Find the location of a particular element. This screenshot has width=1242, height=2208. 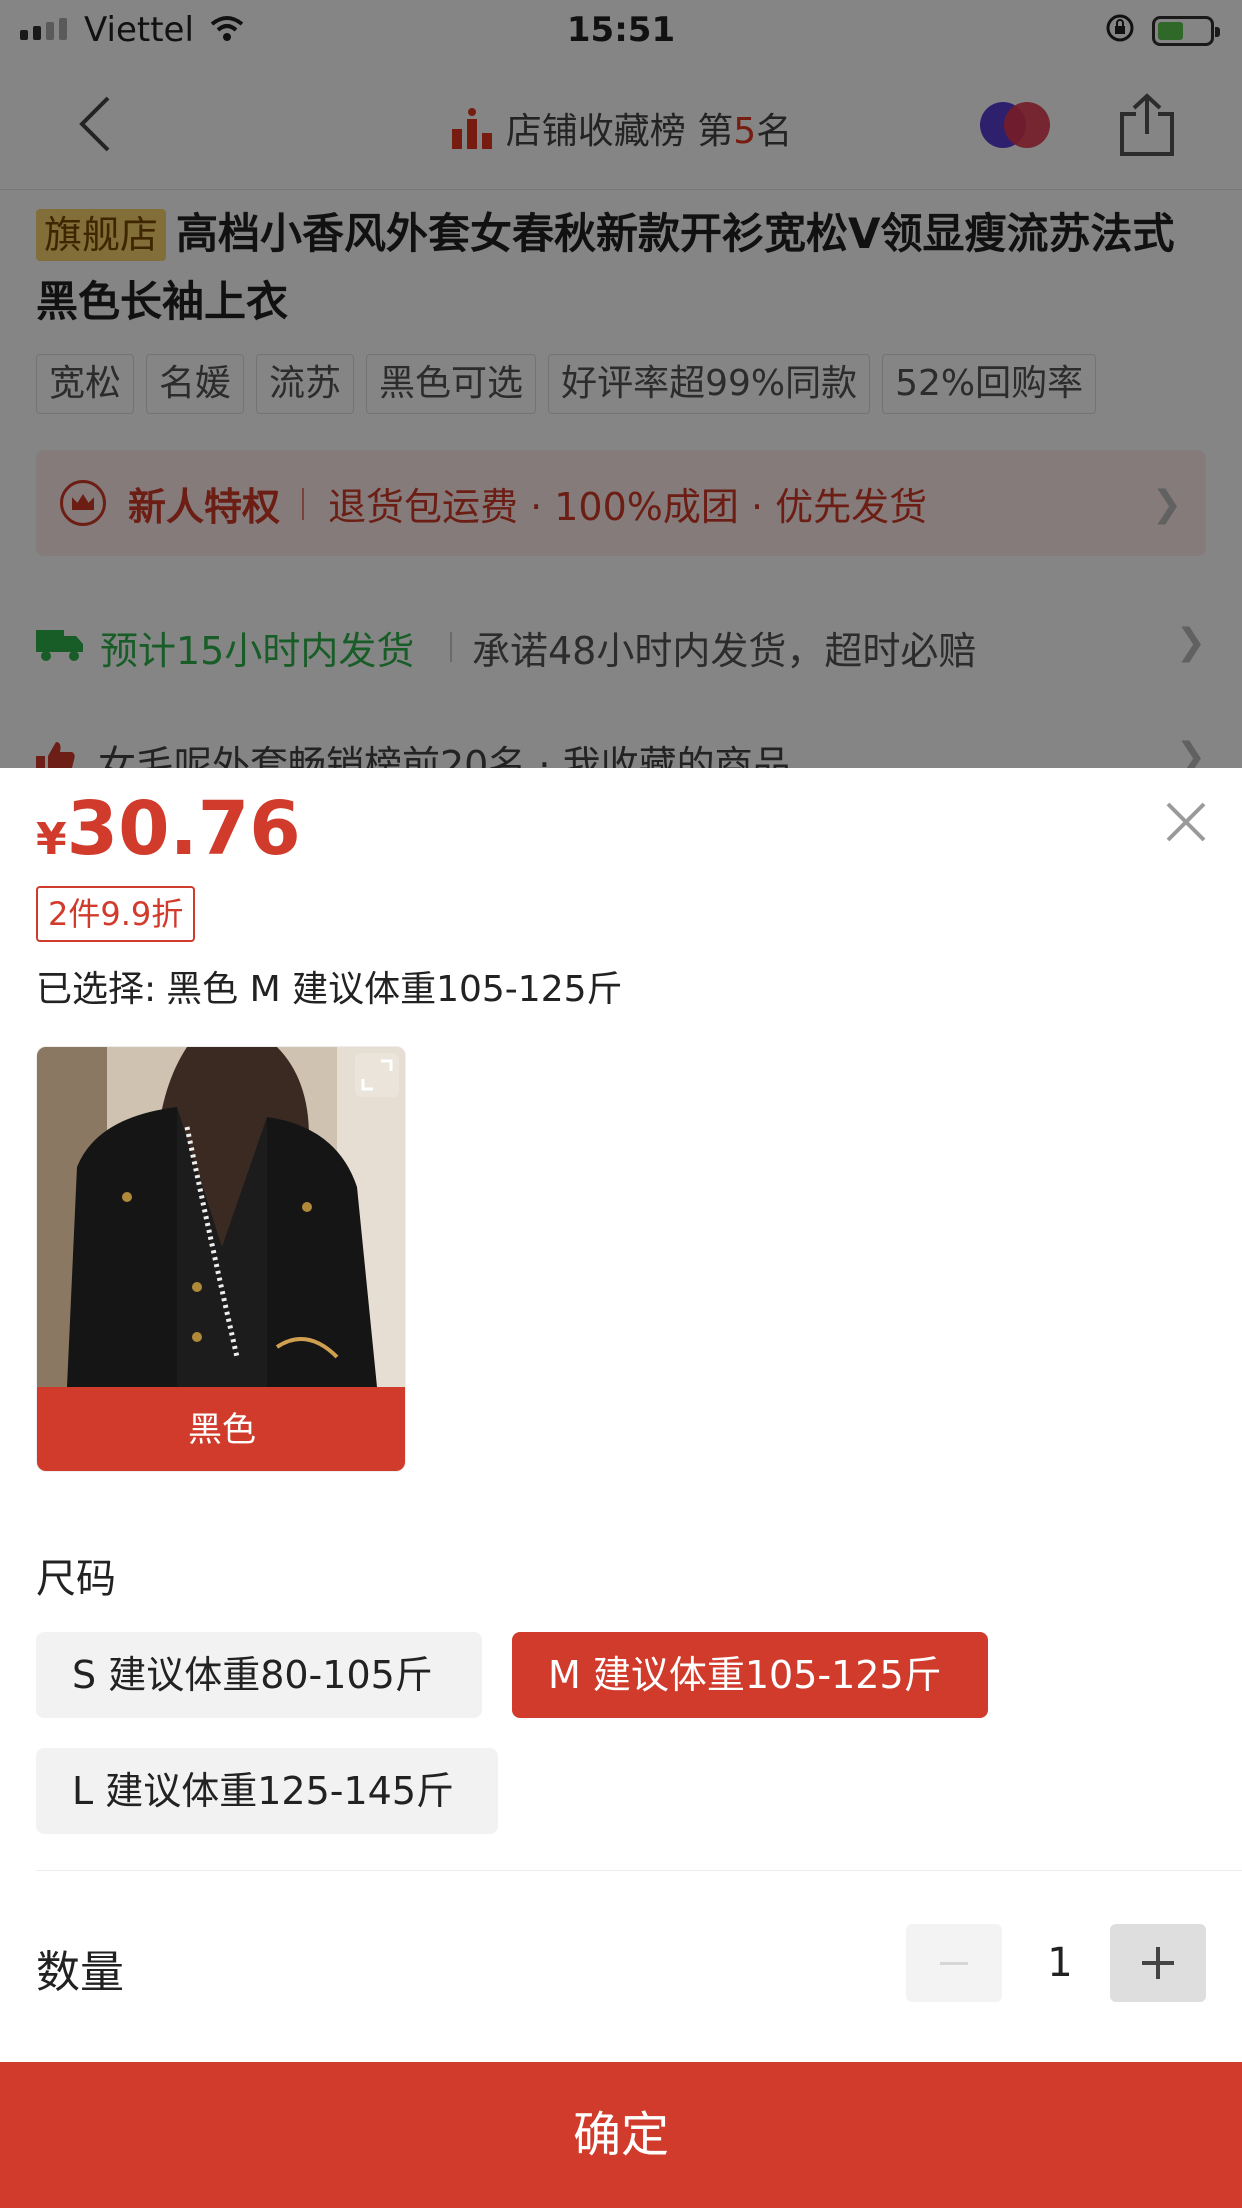

close-icon is located at coordinates (1186, 822).